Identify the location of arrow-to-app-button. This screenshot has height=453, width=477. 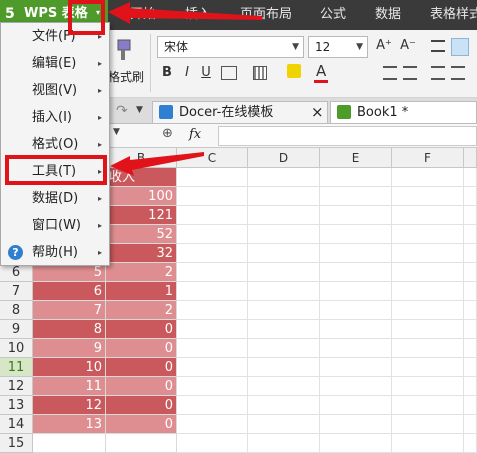
(185, 13).